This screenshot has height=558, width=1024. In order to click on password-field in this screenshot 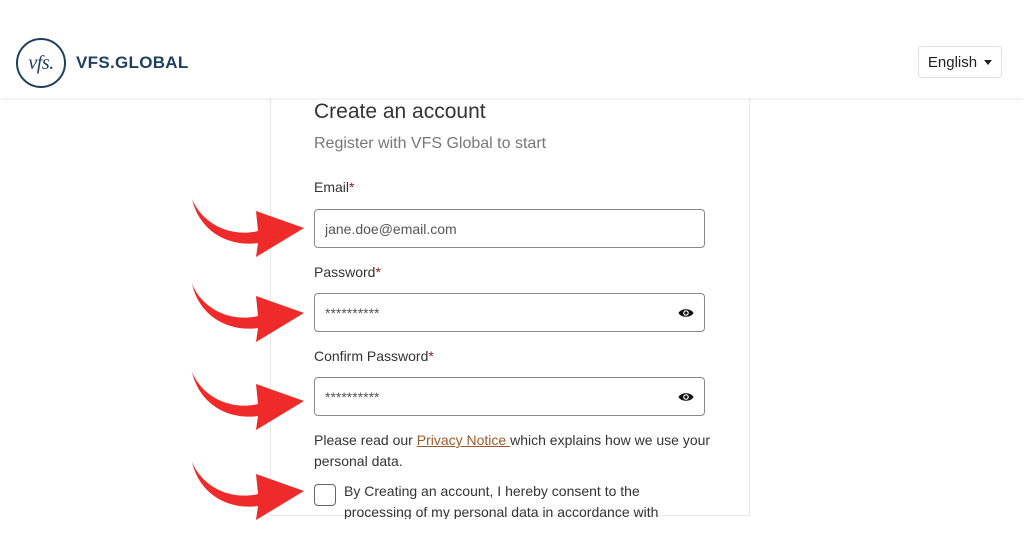, I will do `click(509, 312)`.